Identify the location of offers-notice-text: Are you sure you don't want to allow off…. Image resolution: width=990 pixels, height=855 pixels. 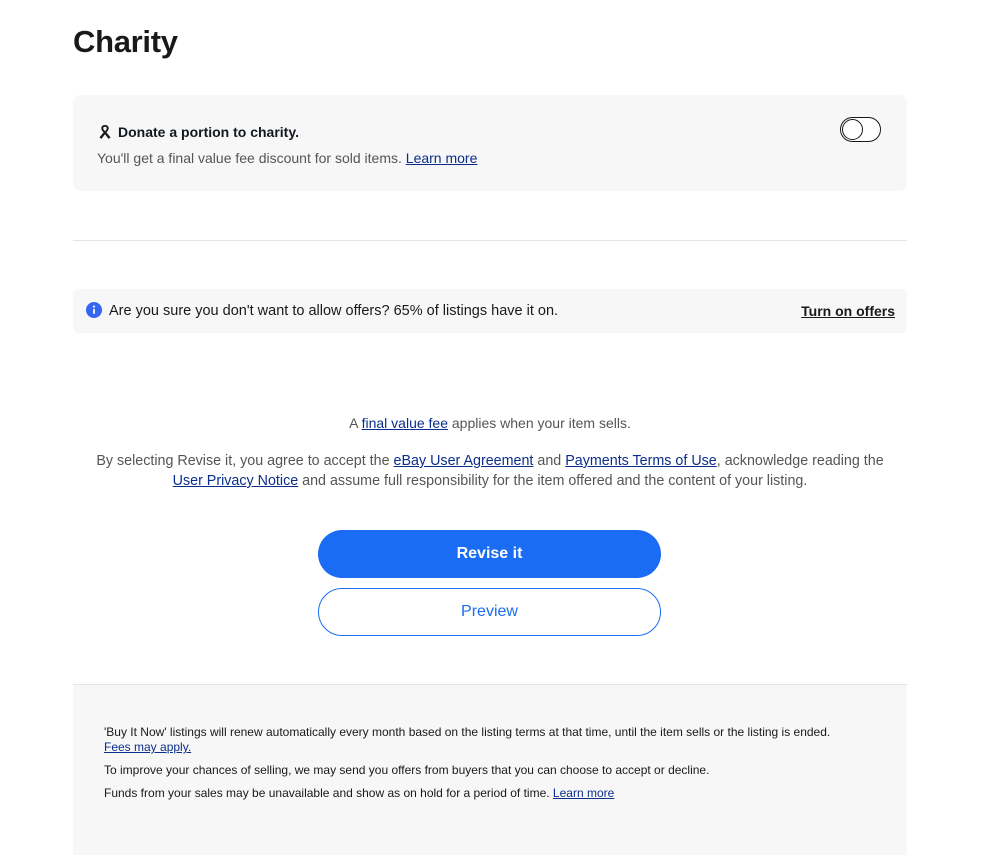
(334, 311).